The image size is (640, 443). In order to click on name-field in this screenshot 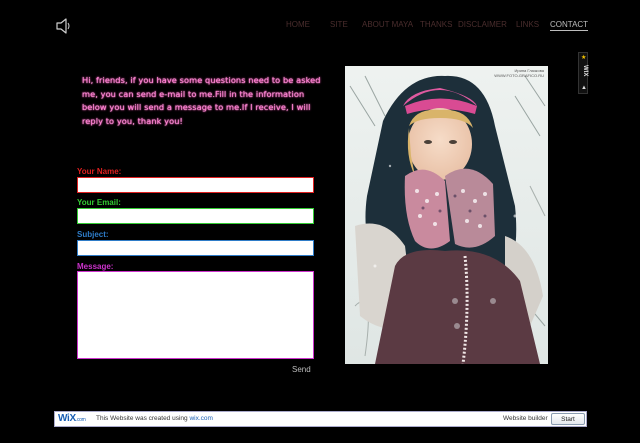, I will do `click(195, 185)`.